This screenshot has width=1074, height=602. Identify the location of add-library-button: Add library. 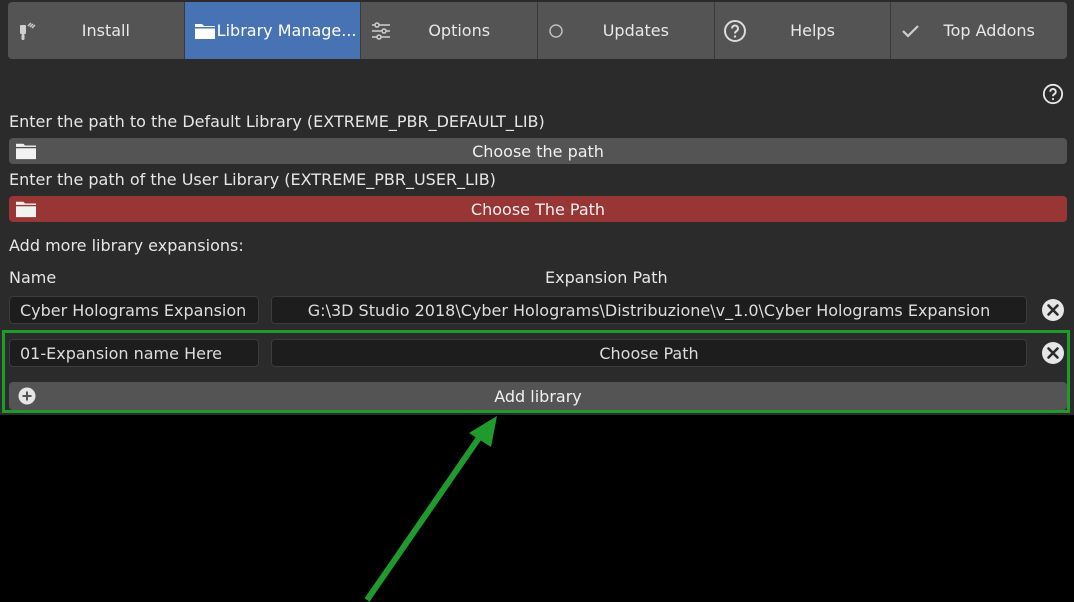
(538, 396).